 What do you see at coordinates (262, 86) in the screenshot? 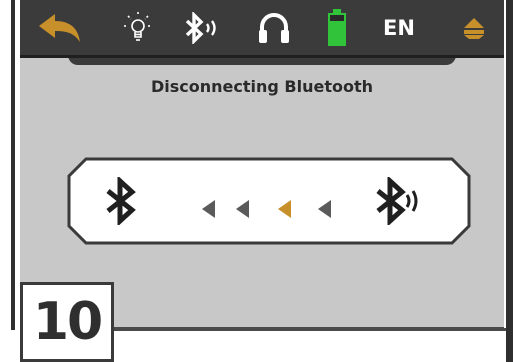
I see `page-title: Disconnecting Bluetooth` at bounding box center [262, 86].